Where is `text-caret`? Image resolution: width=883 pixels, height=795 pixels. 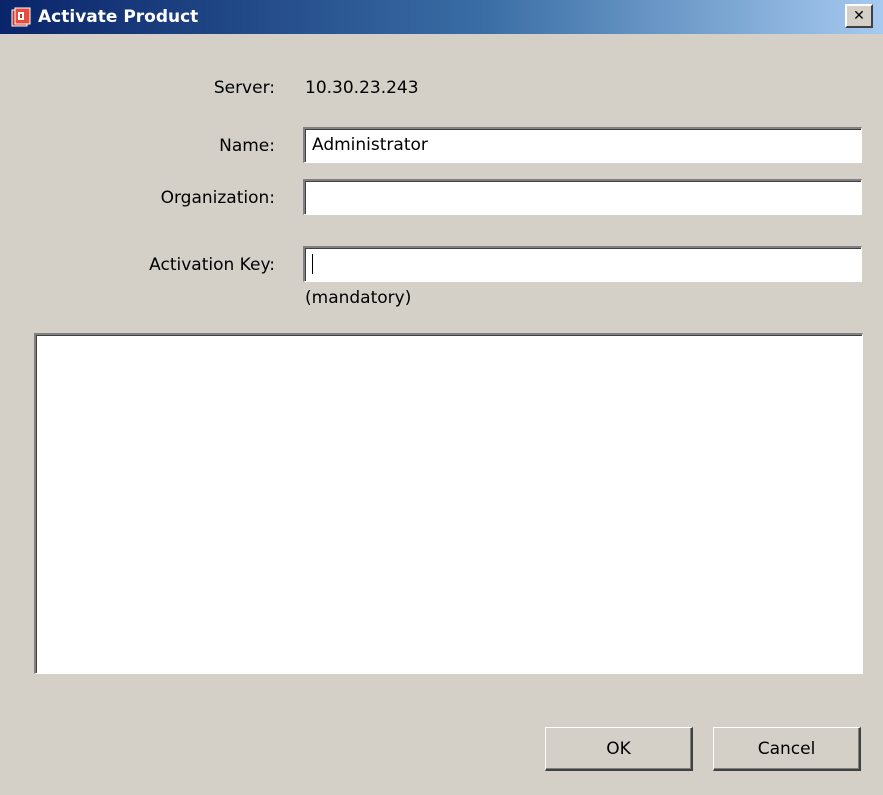
text-caret is located at coordinates (312, 264).